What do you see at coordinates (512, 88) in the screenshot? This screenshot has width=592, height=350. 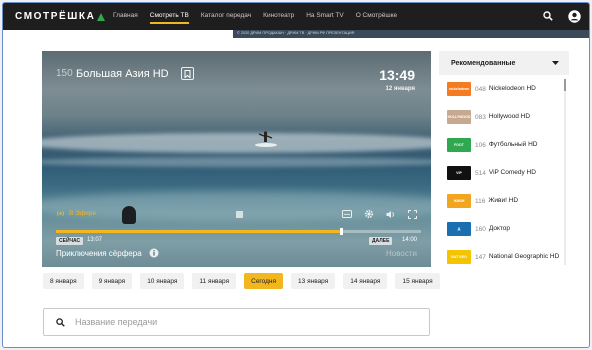 I see `channel-item-name: Nickelodeon HD` at bounding box center [512, 88].